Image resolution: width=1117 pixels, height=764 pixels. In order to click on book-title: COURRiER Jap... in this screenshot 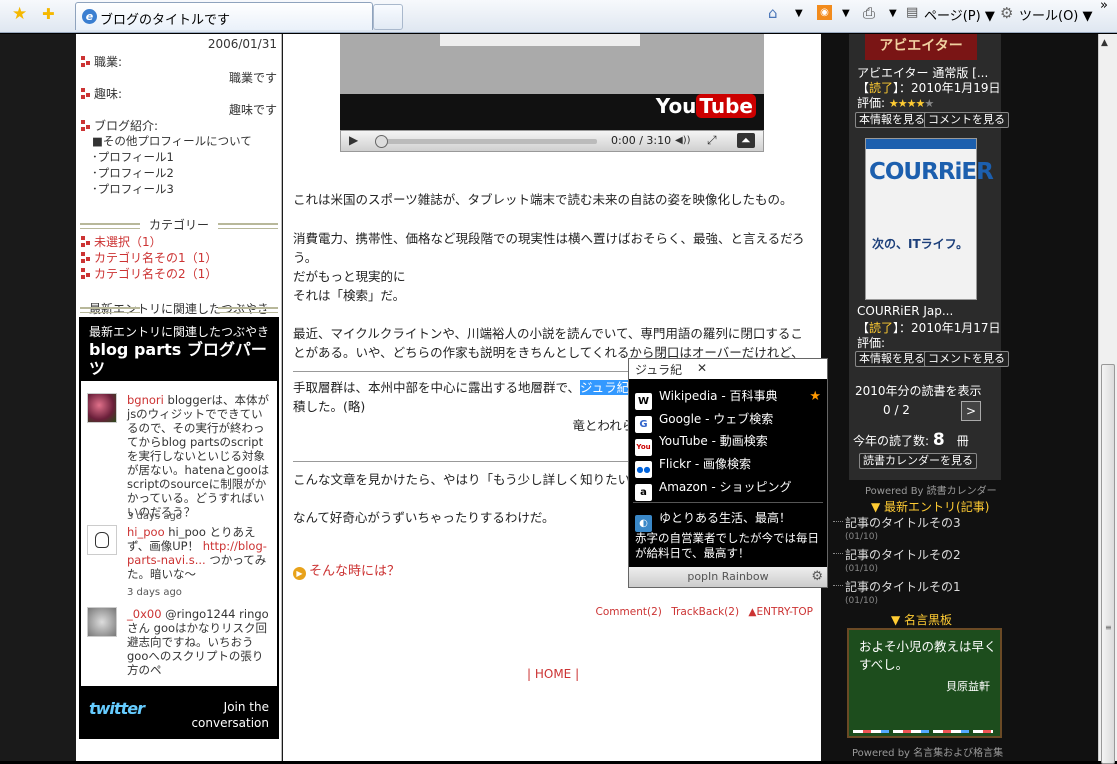, I will do `click(905, 311)`.